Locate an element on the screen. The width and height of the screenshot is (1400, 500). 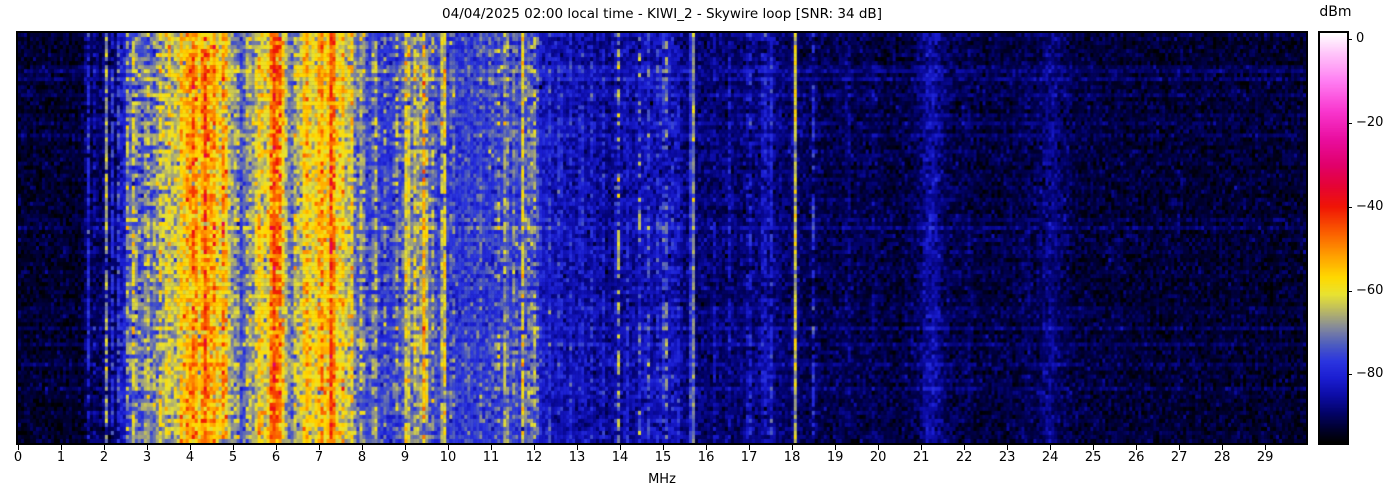
x-tick-label: 15 is located at coordinates (663, 457).